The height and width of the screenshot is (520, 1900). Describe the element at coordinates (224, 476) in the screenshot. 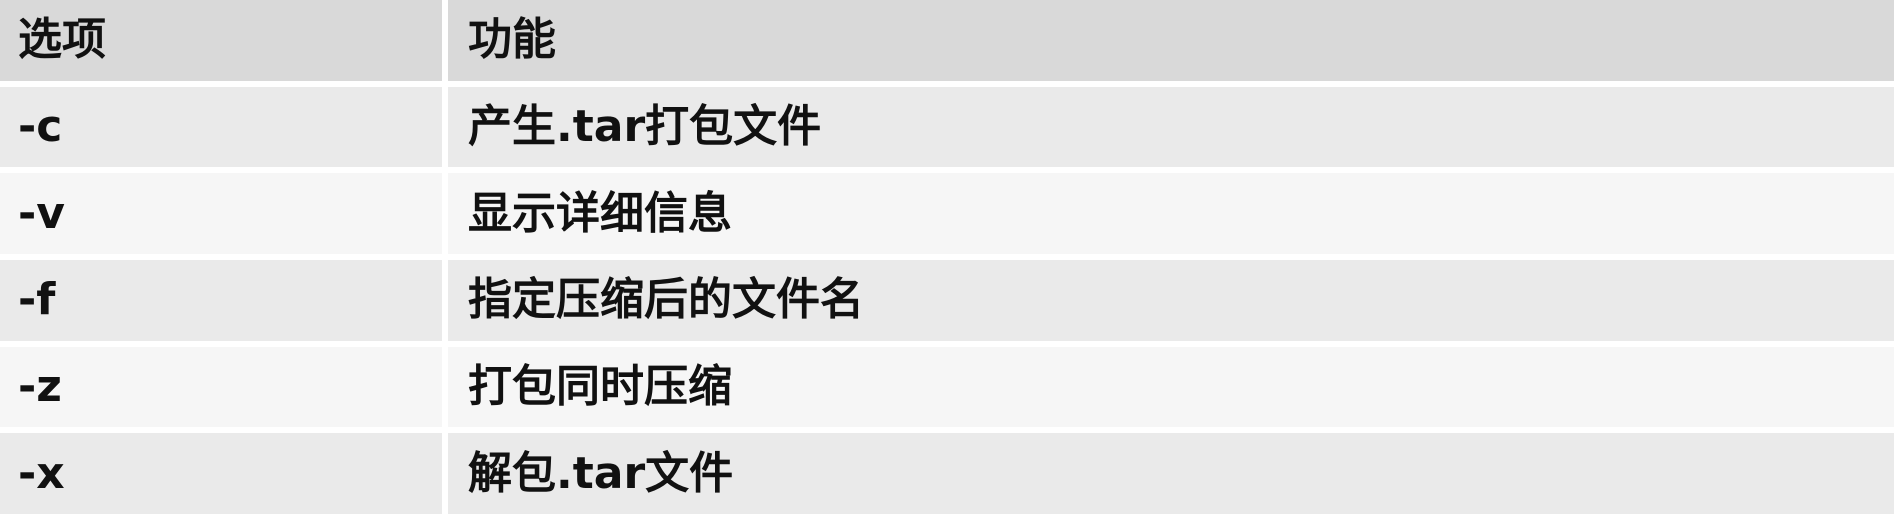

I see `table-row-option: -x` at that location.